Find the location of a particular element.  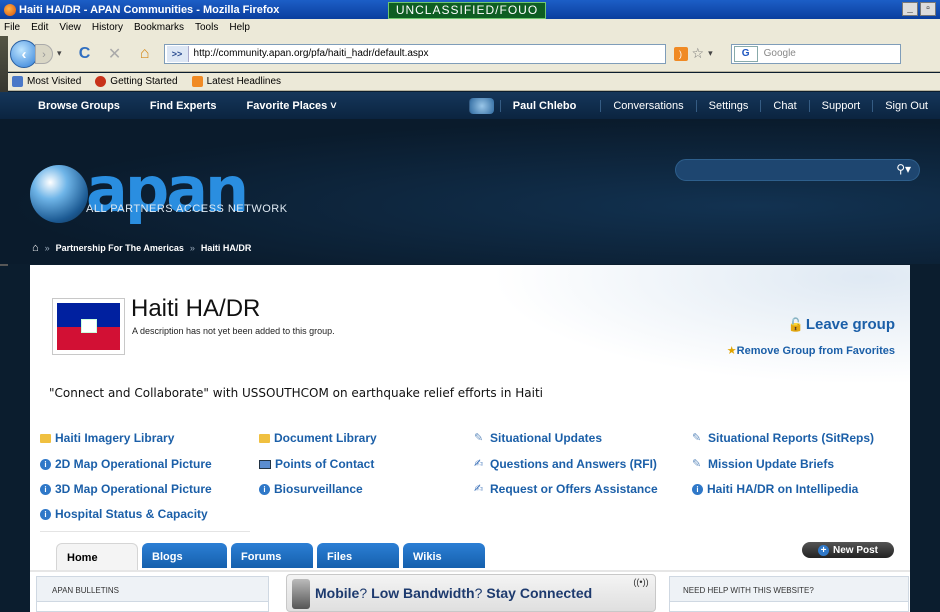

divider is located at coordinates (145, 531).